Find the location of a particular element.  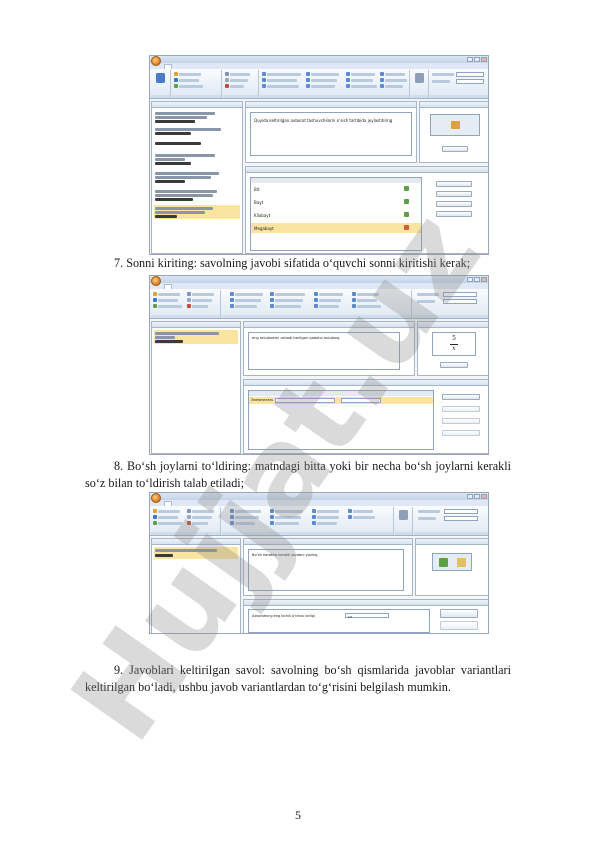

answer-row: Bayt is located at coordinates (258, 202).